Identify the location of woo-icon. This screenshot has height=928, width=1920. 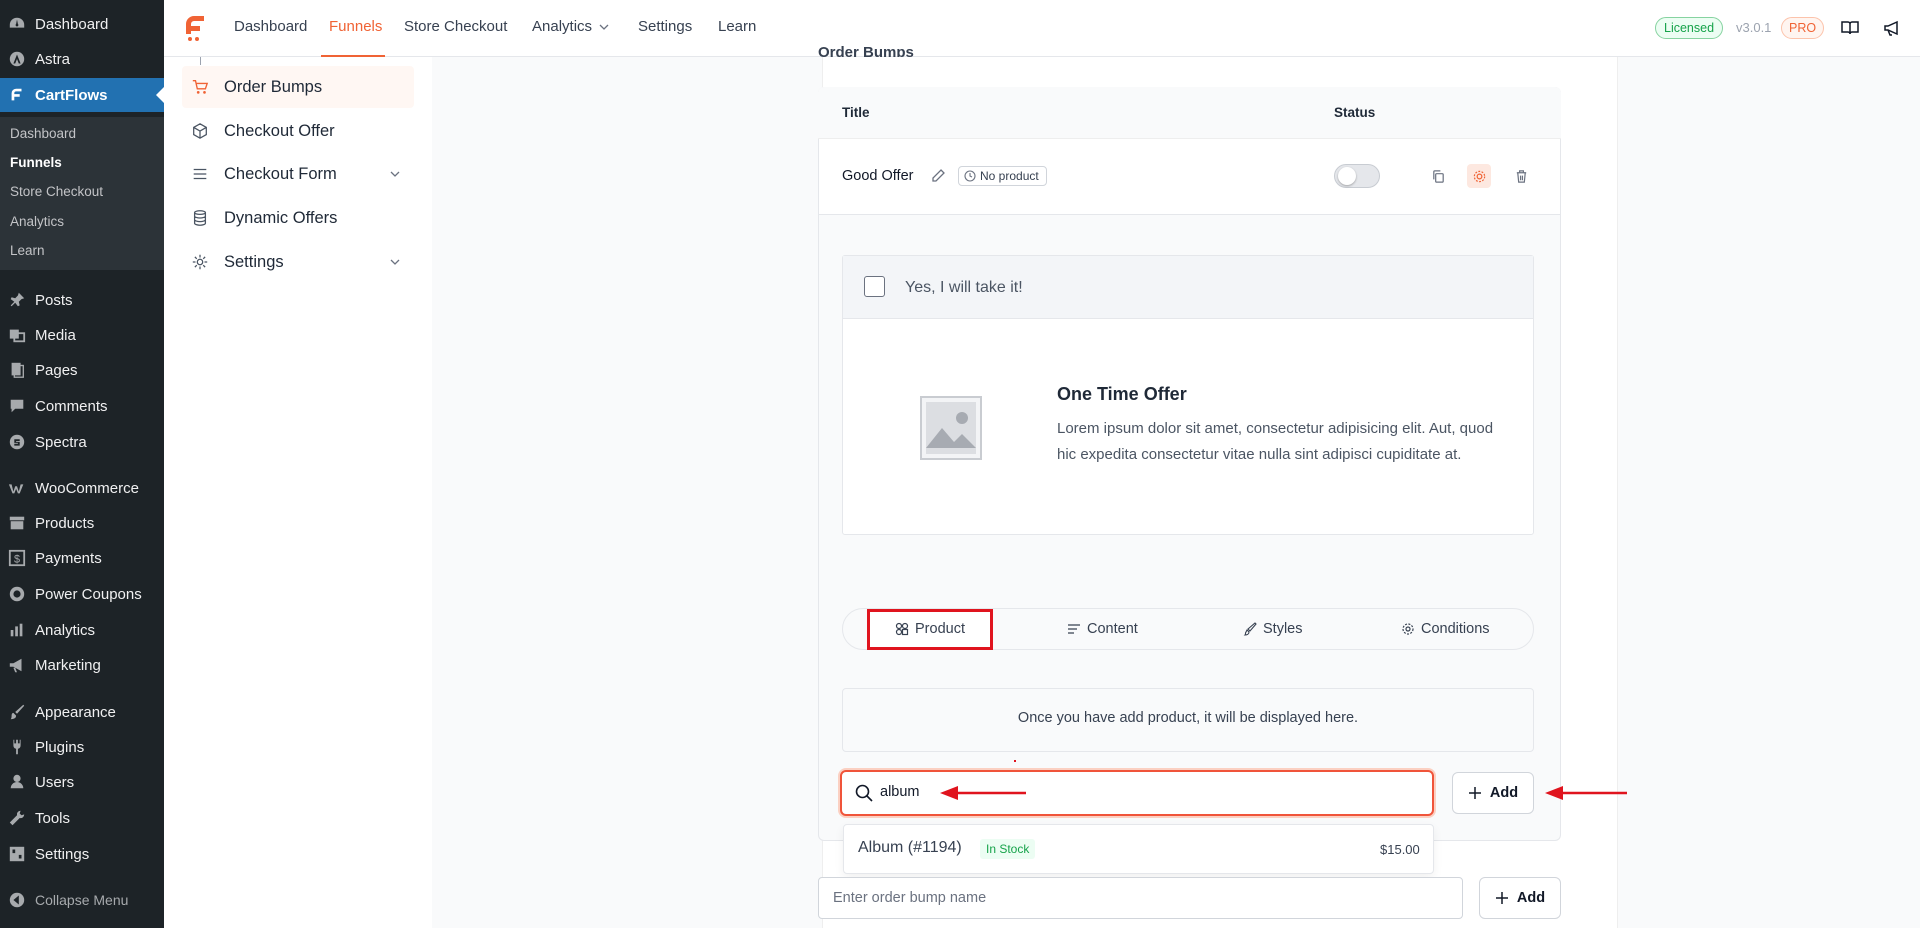
(17, 488).